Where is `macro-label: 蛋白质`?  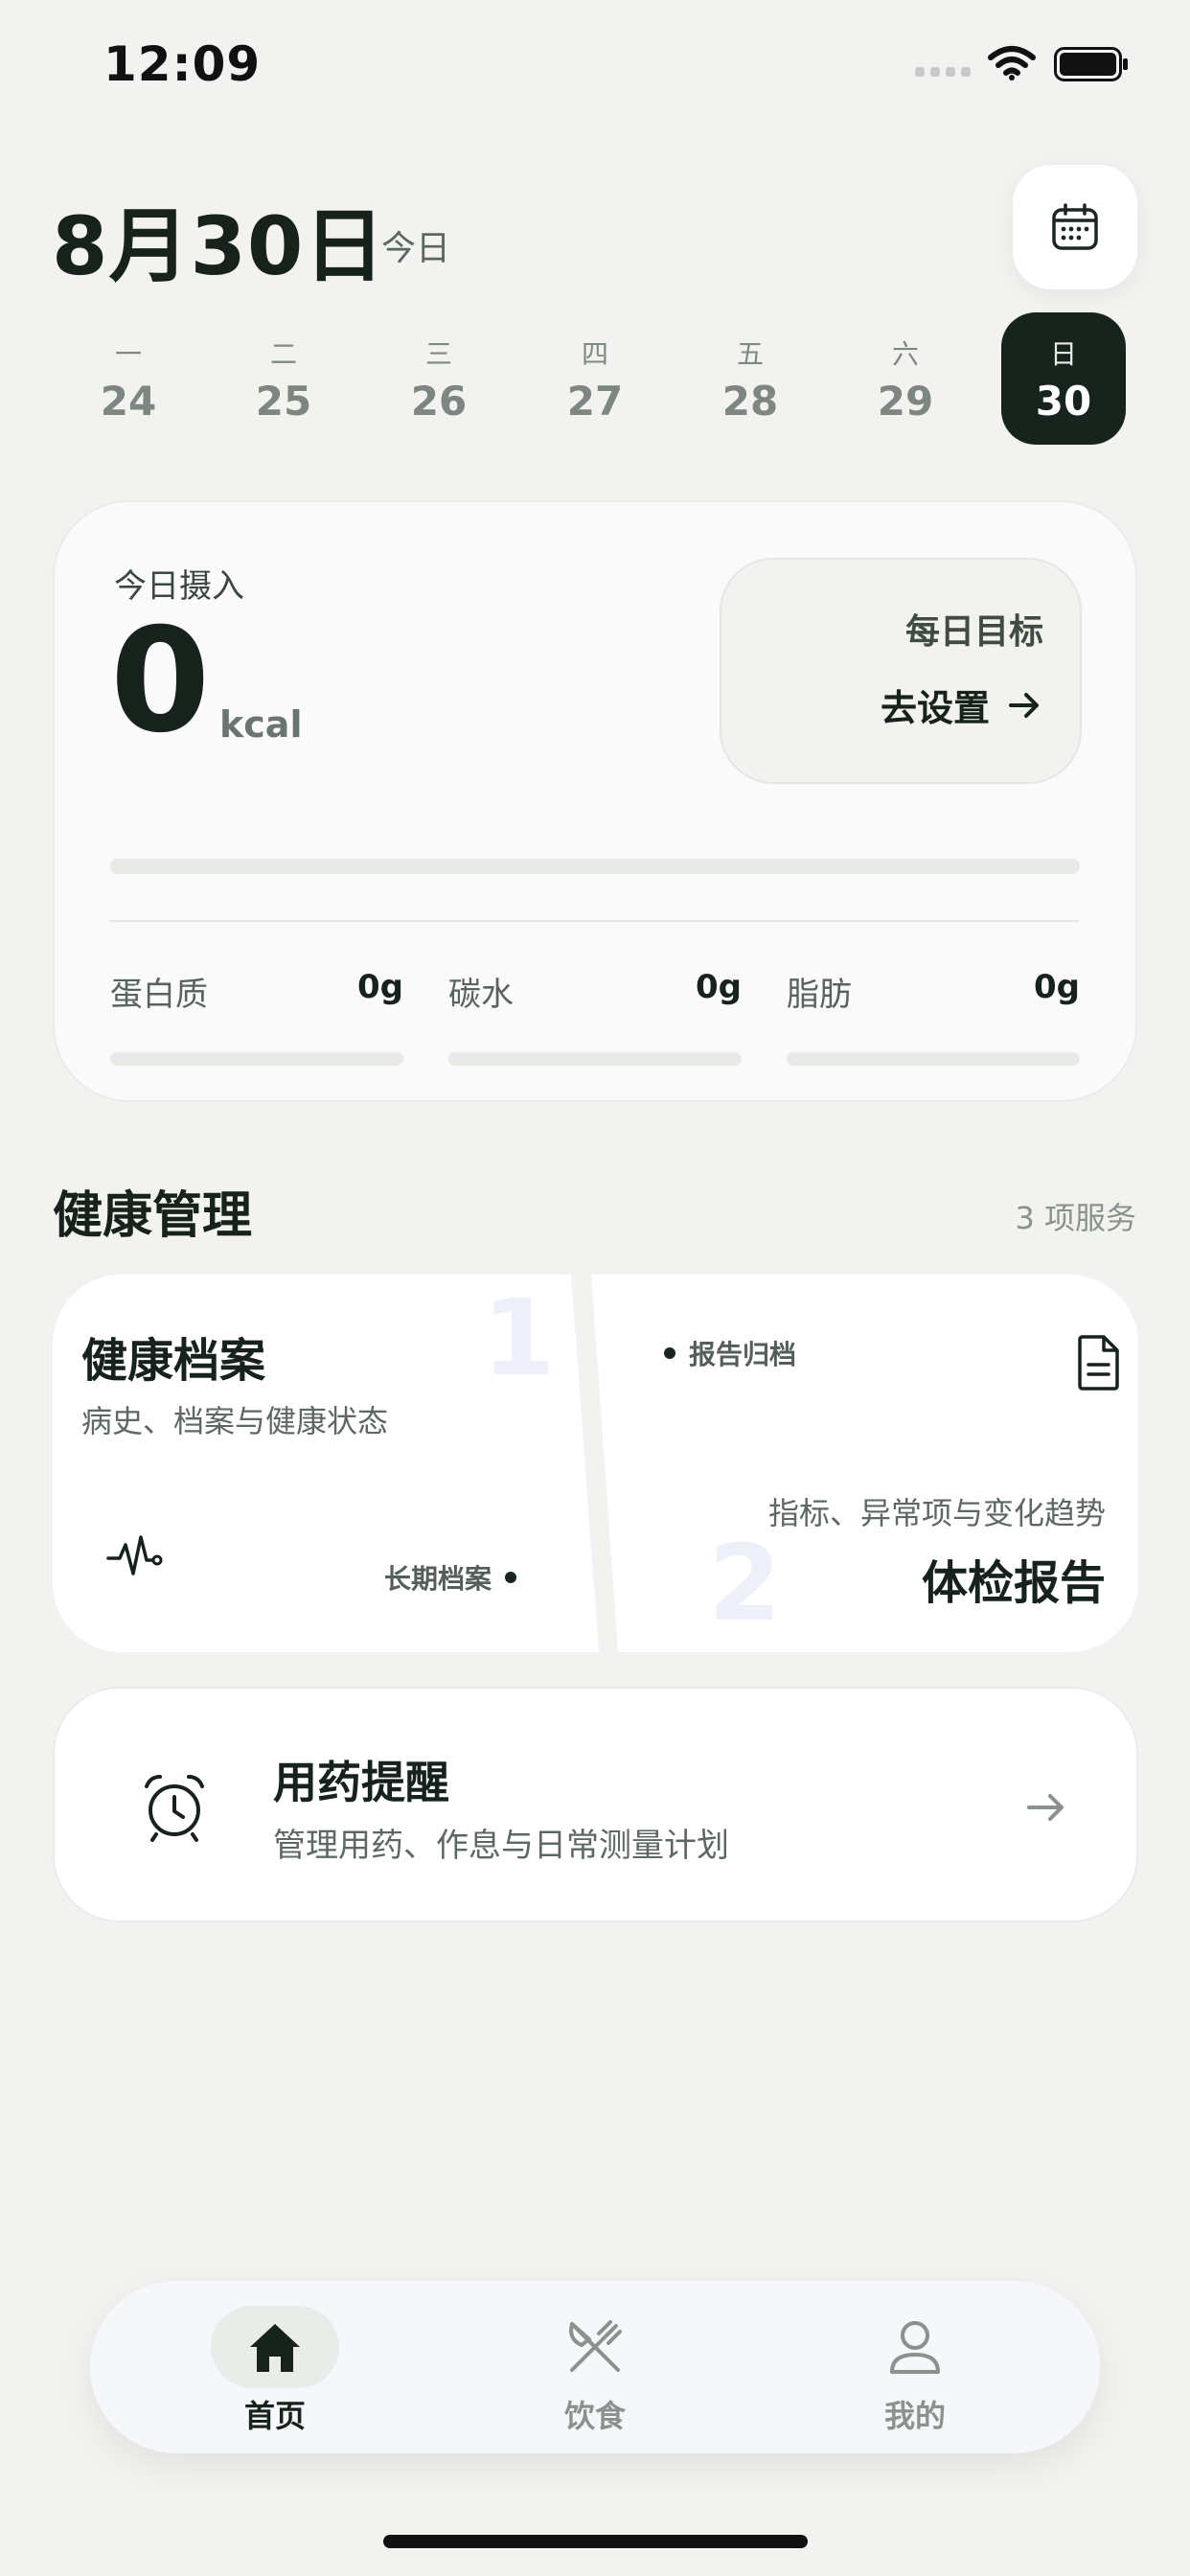
macro-label: 蛋白质 is located at coordinates (159, 995).